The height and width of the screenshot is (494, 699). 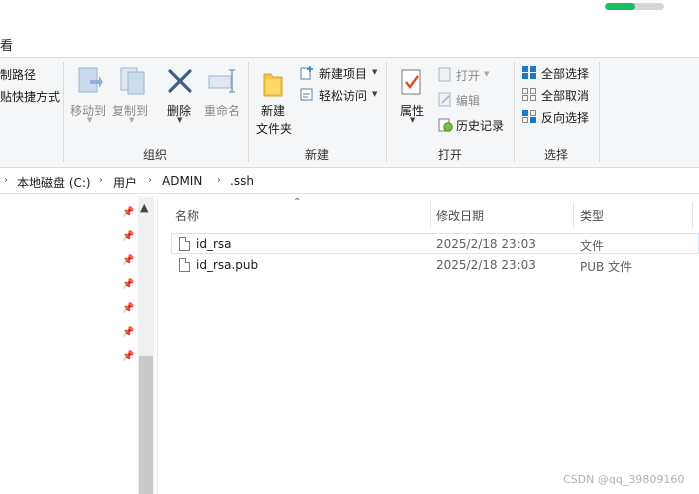 I want to click on copy-to-button: 复制到 ▼, so click(x=131, y=93).